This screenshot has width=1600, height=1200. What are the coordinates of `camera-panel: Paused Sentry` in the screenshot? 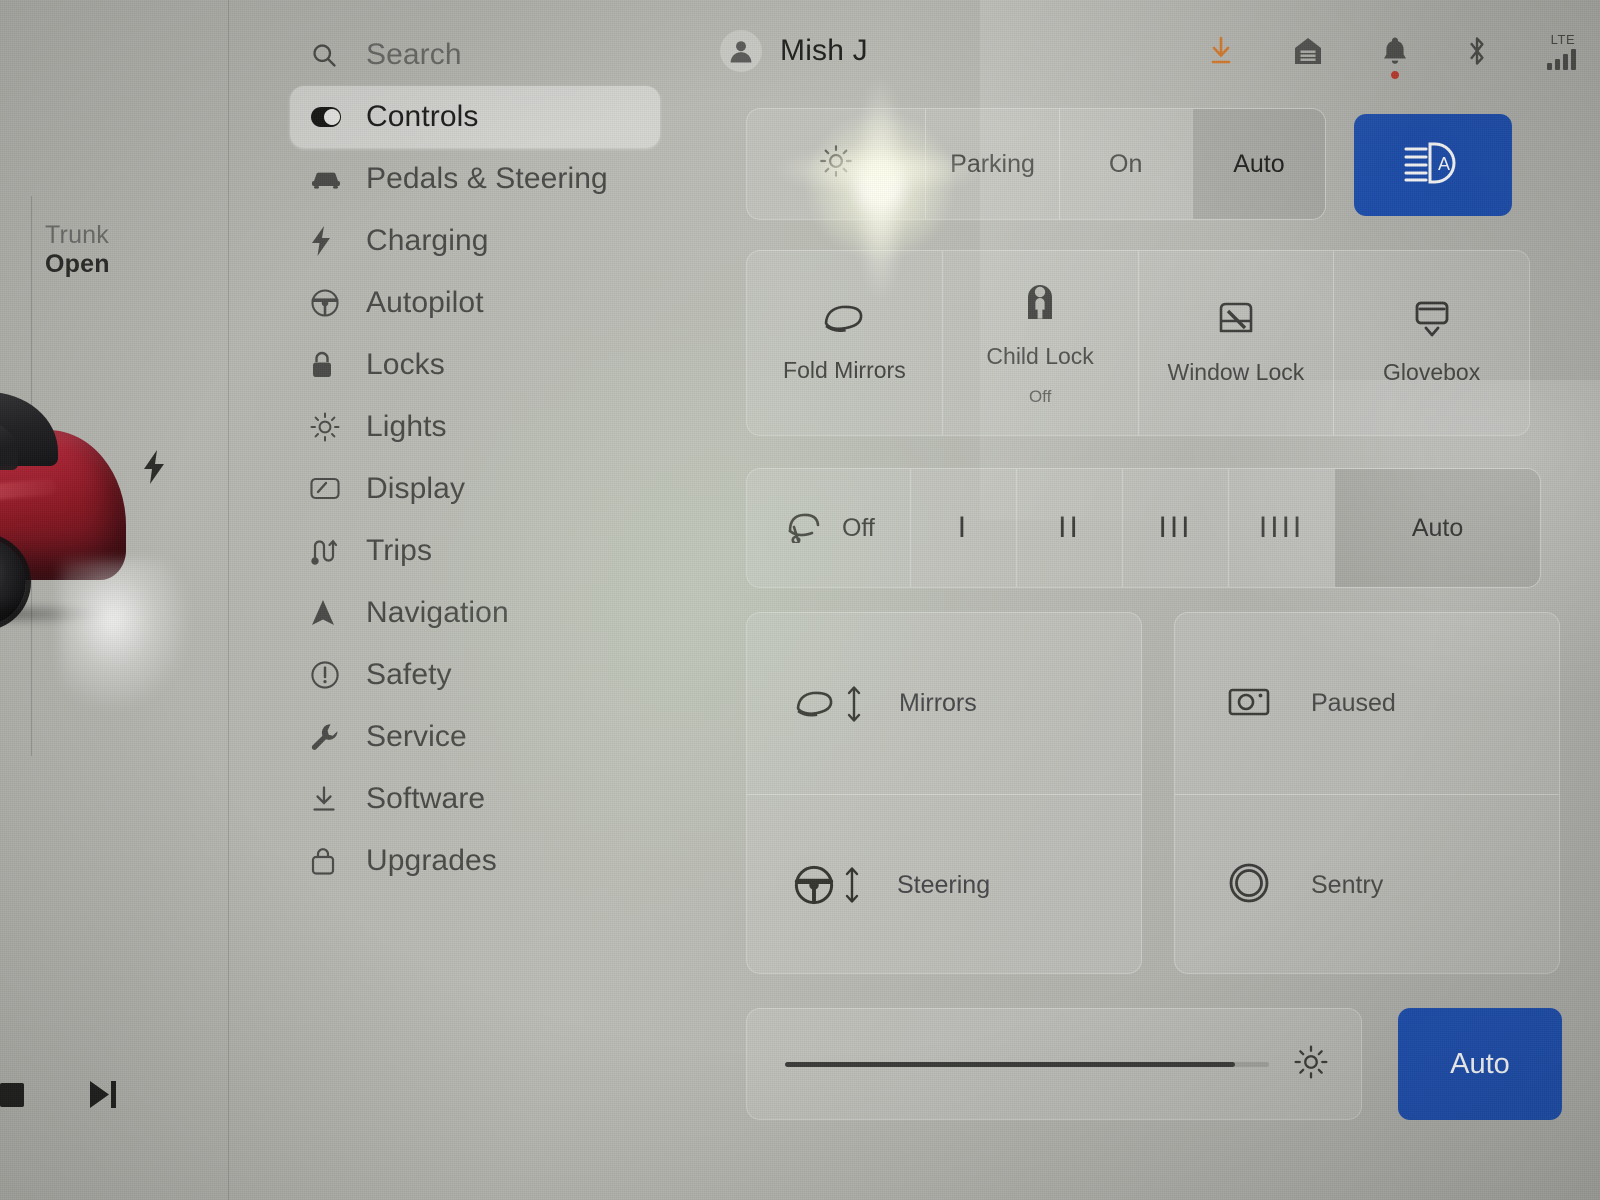 It's located at (1367, 793).